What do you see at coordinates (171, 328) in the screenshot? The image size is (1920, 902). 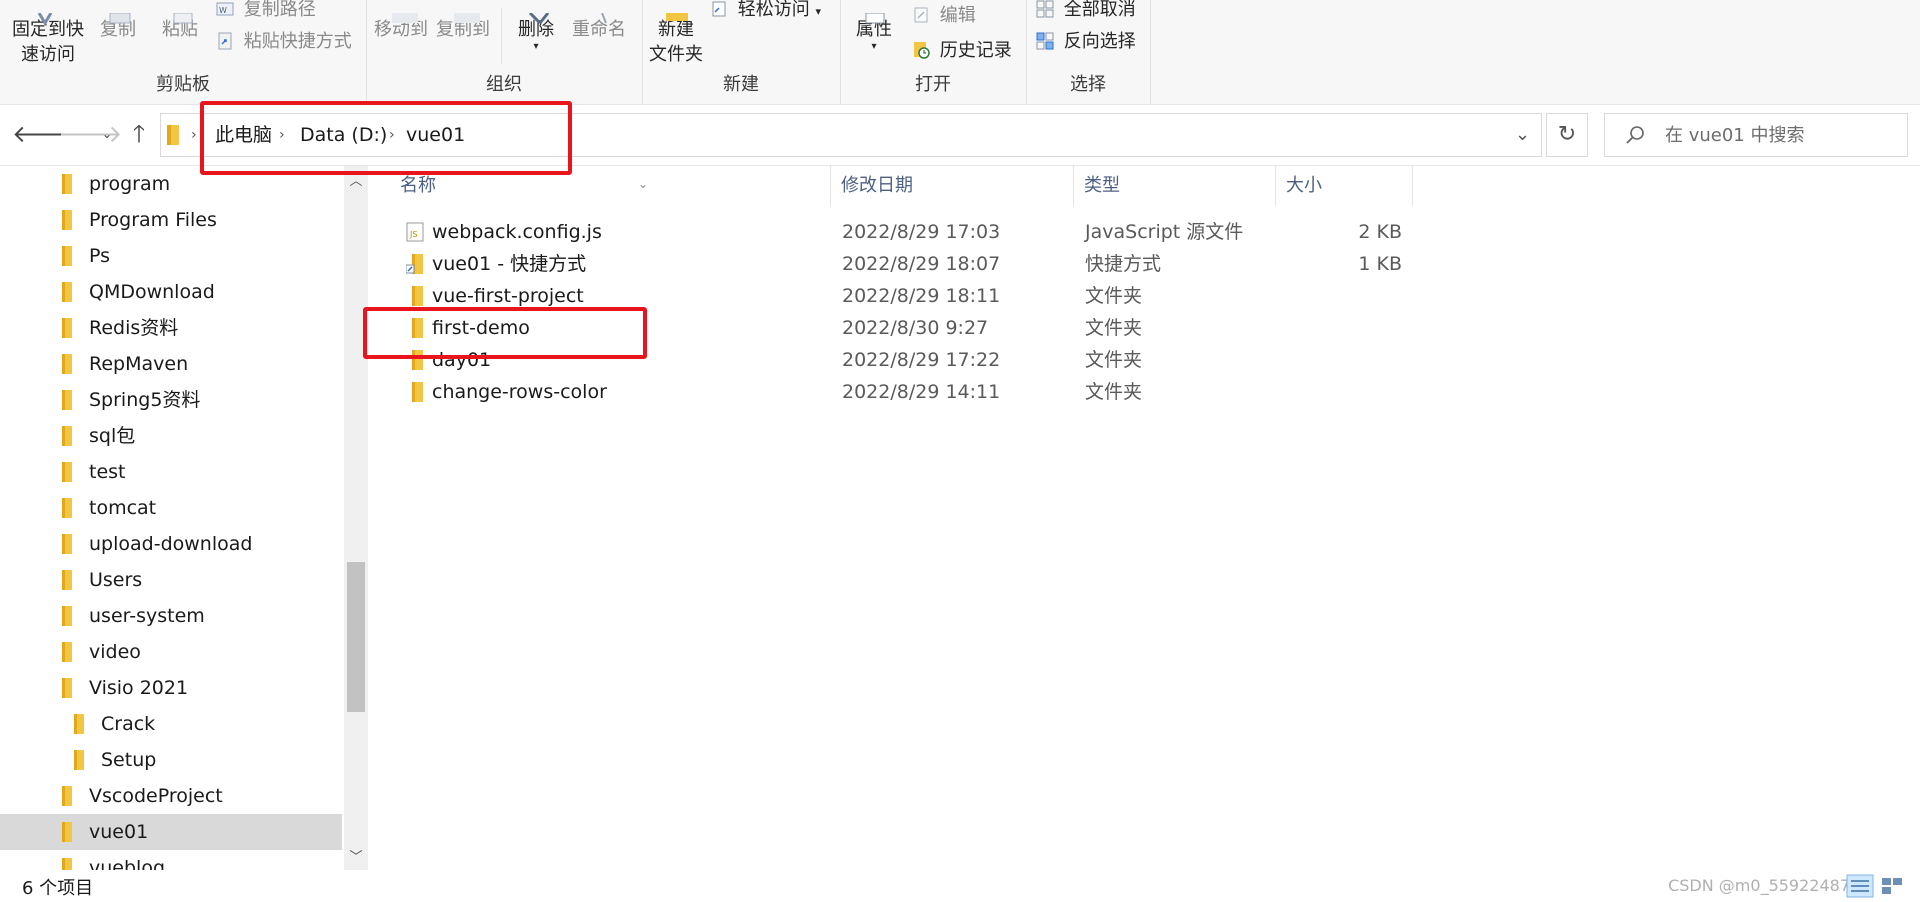 I see `nav-tree-item: Redis资料` at bounding box center [171, 328].